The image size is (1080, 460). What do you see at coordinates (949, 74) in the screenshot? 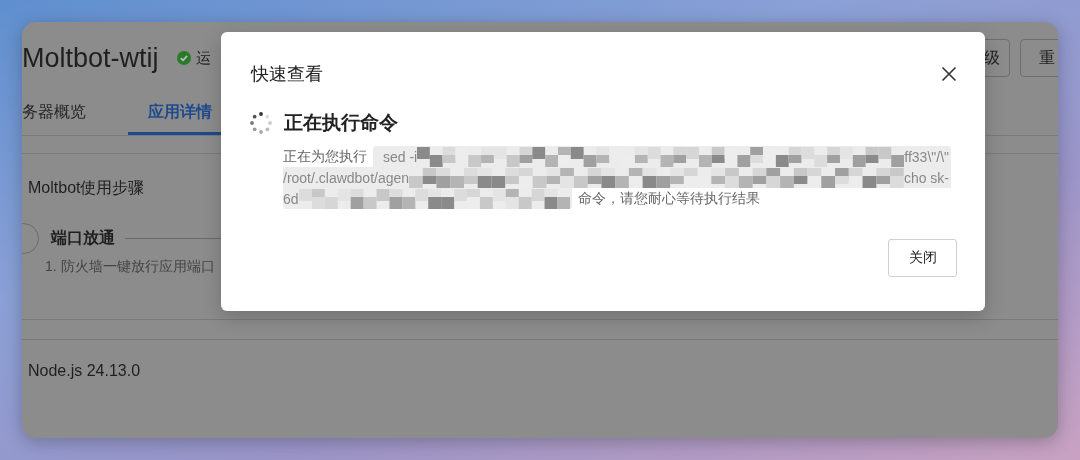
I see `close-icon` at bounding box center [949, 74].